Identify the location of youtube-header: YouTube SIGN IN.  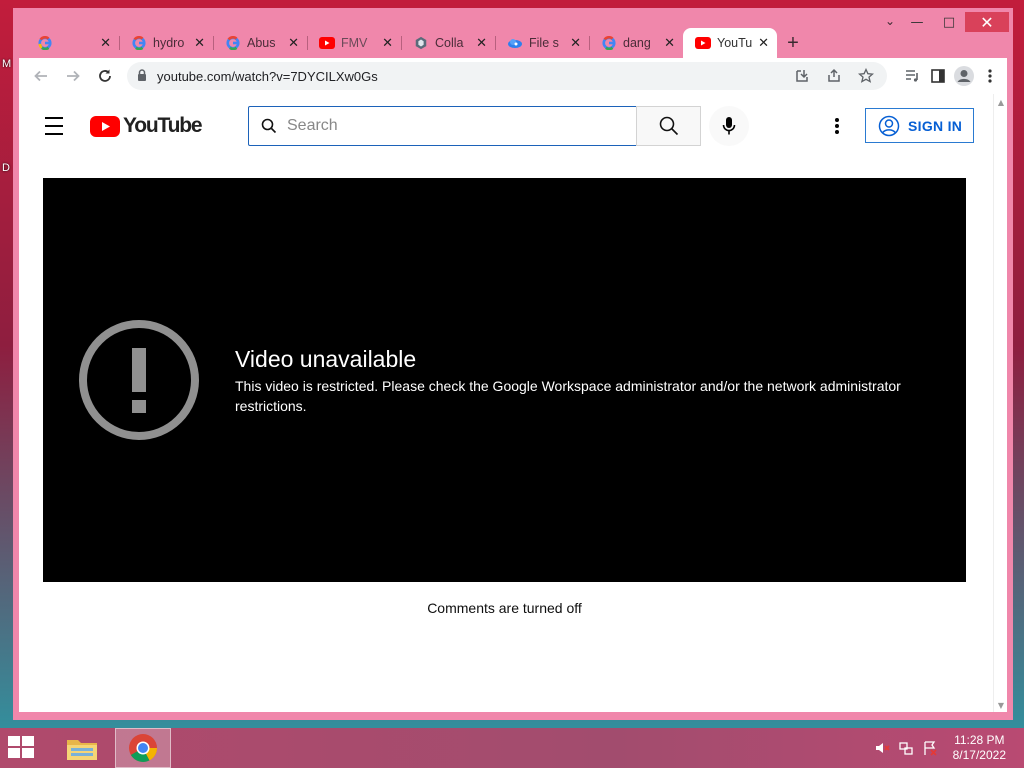
(506, 126).